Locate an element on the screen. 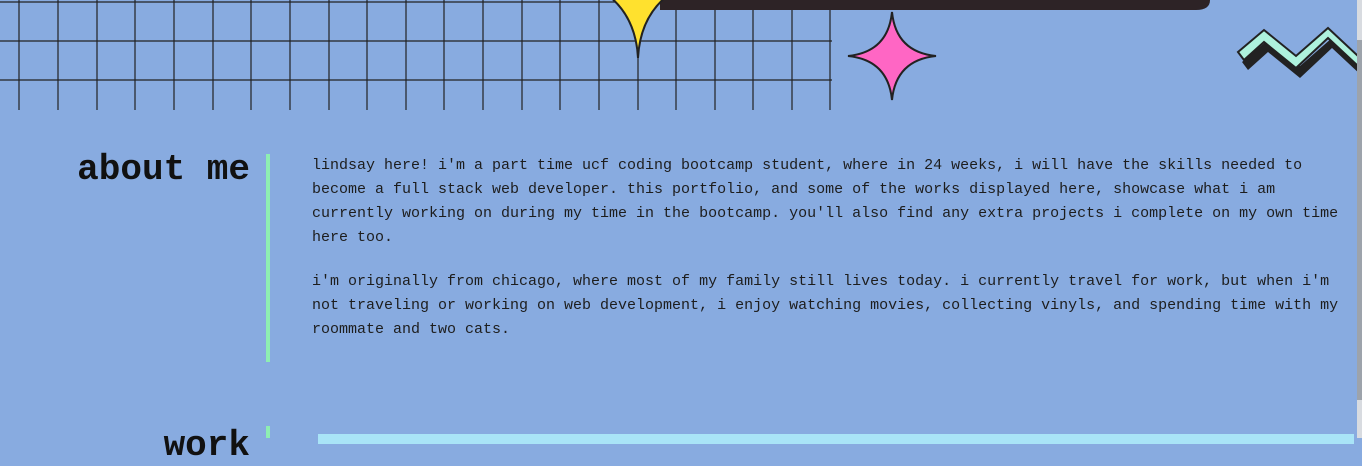  sparkle-star-icon is located at coordinates (892, 56).